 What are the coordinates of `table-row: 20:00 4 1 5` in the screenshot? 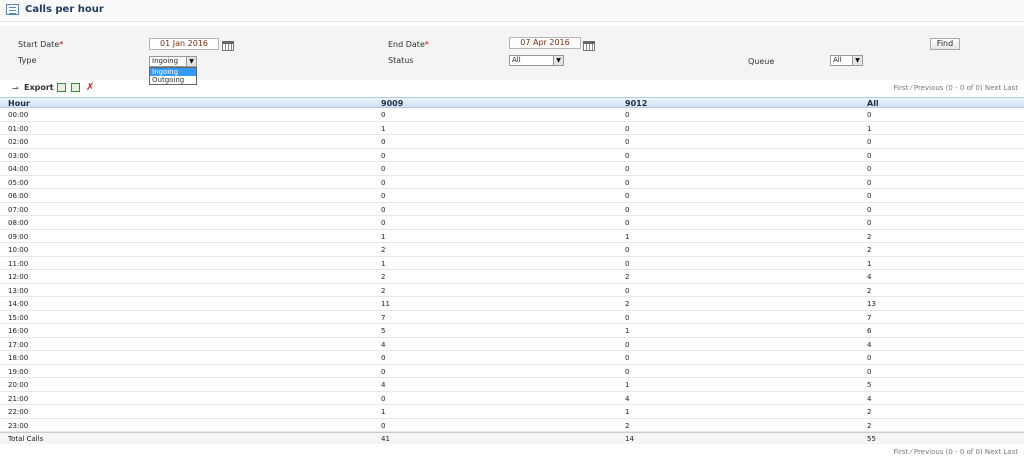 It's located at (512, 385).